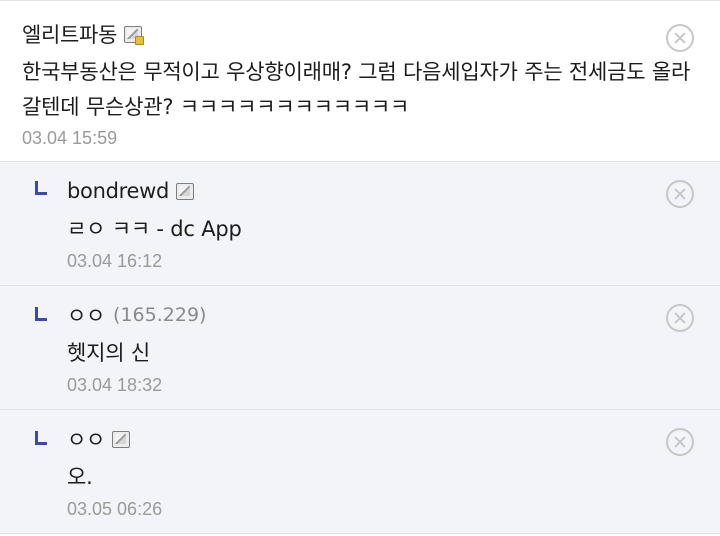  What do you see at coordinates (160, 315) in the screenshot?
I see `ip-address: (165.229)` at bounding box center [160, 315].